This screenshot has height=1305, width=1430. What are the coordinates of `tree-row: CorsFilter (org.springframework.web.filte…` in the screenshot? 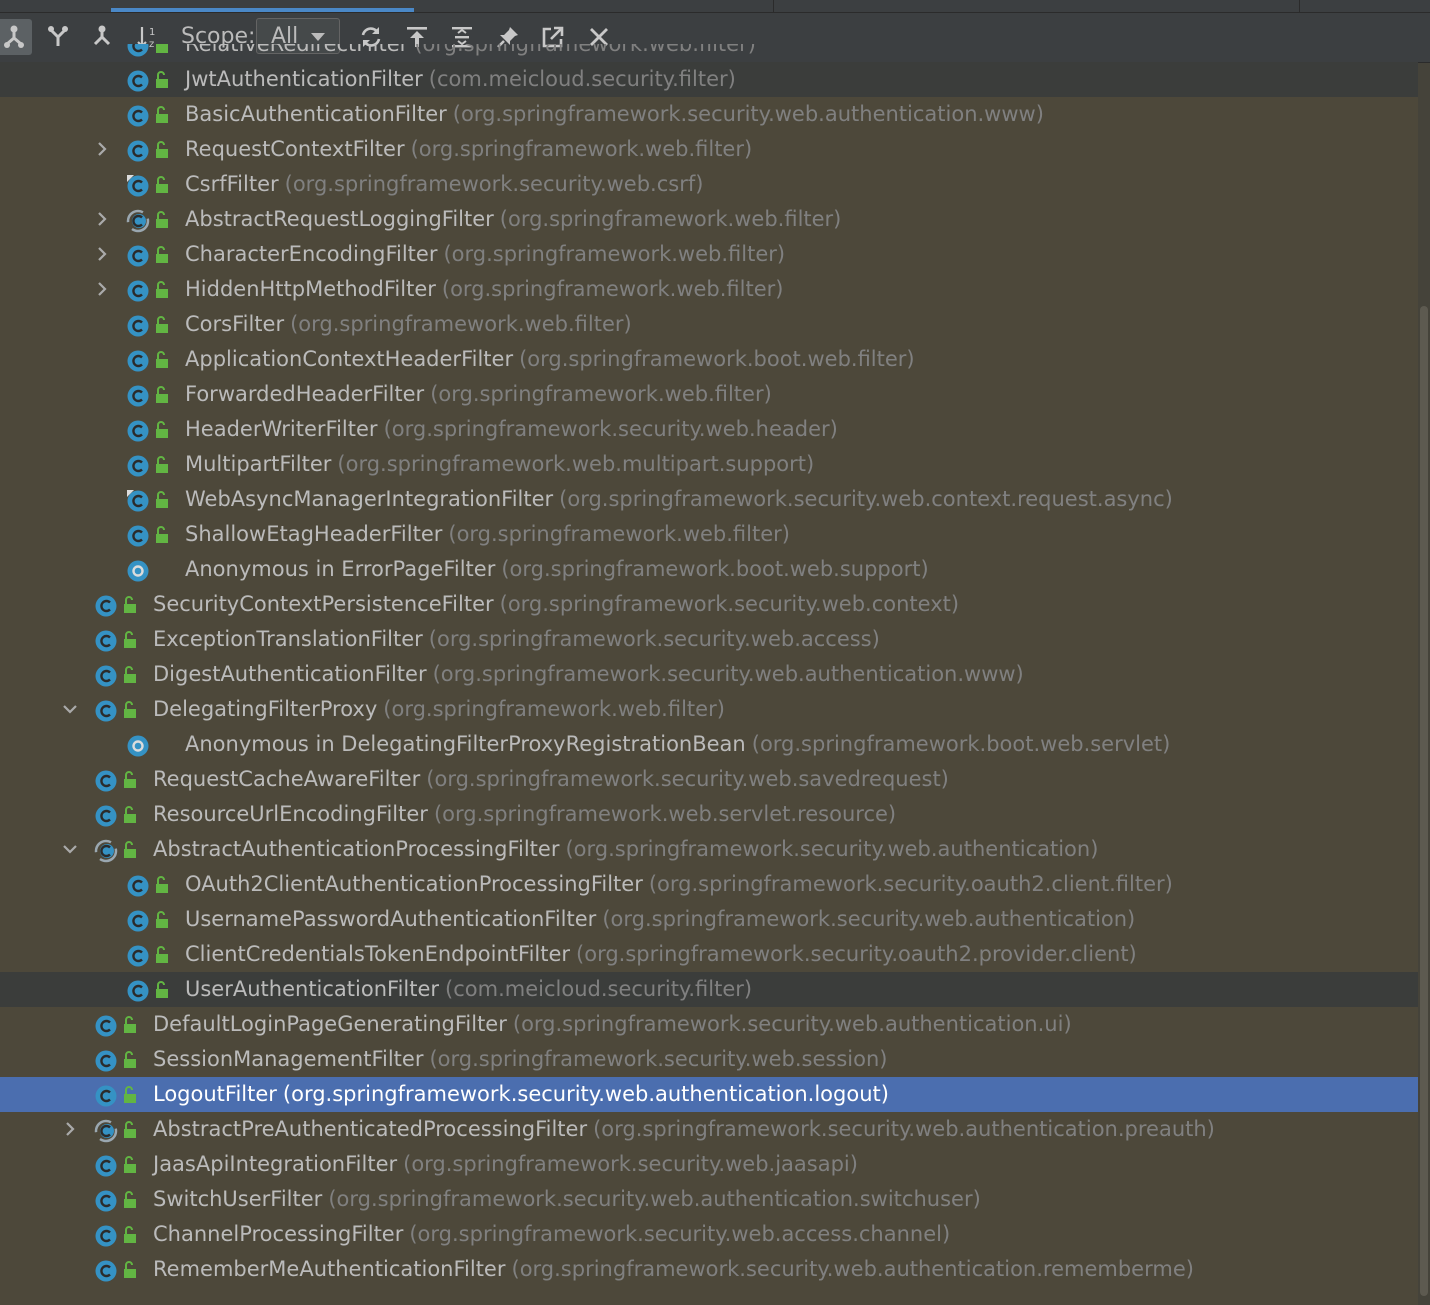 It's located at (709, 324).